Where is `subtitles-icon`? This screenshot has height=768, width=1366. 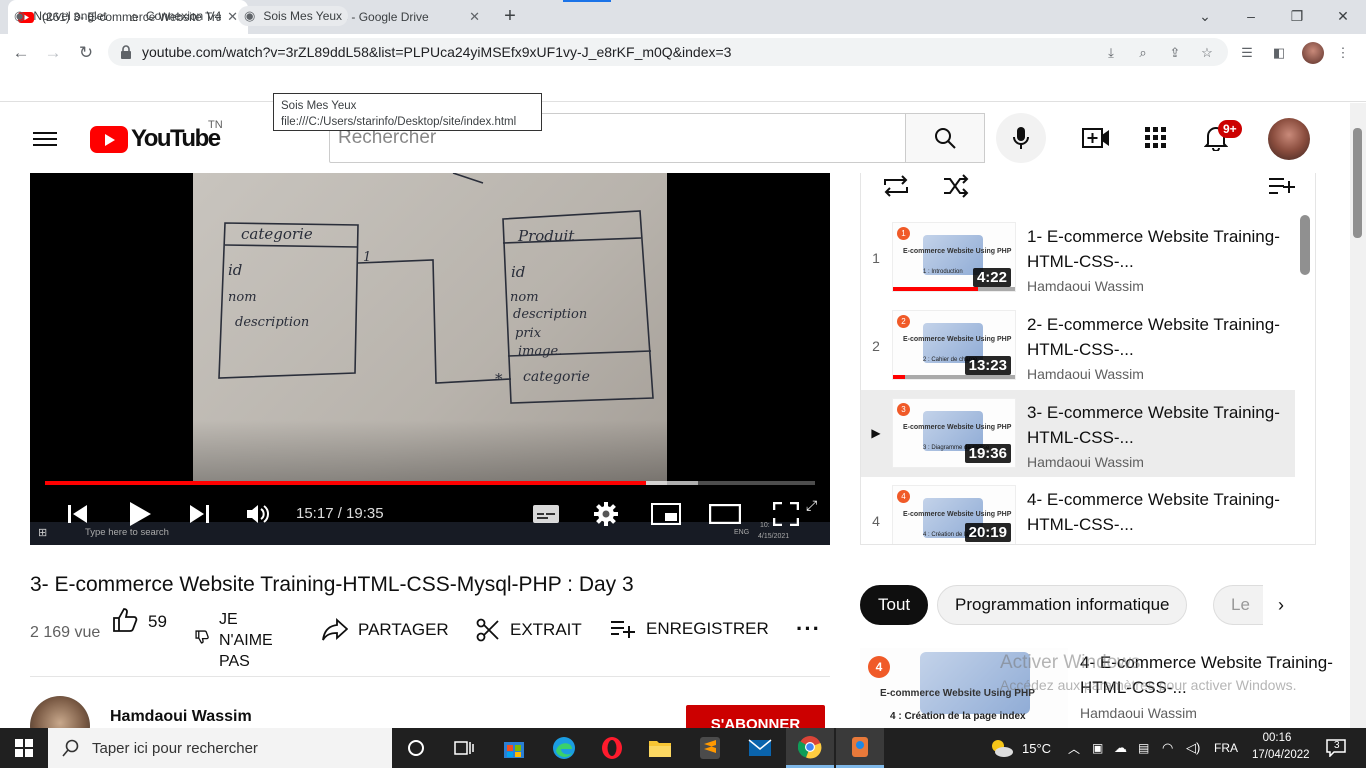
subtitles-icon is located at coordinates (546, 514).